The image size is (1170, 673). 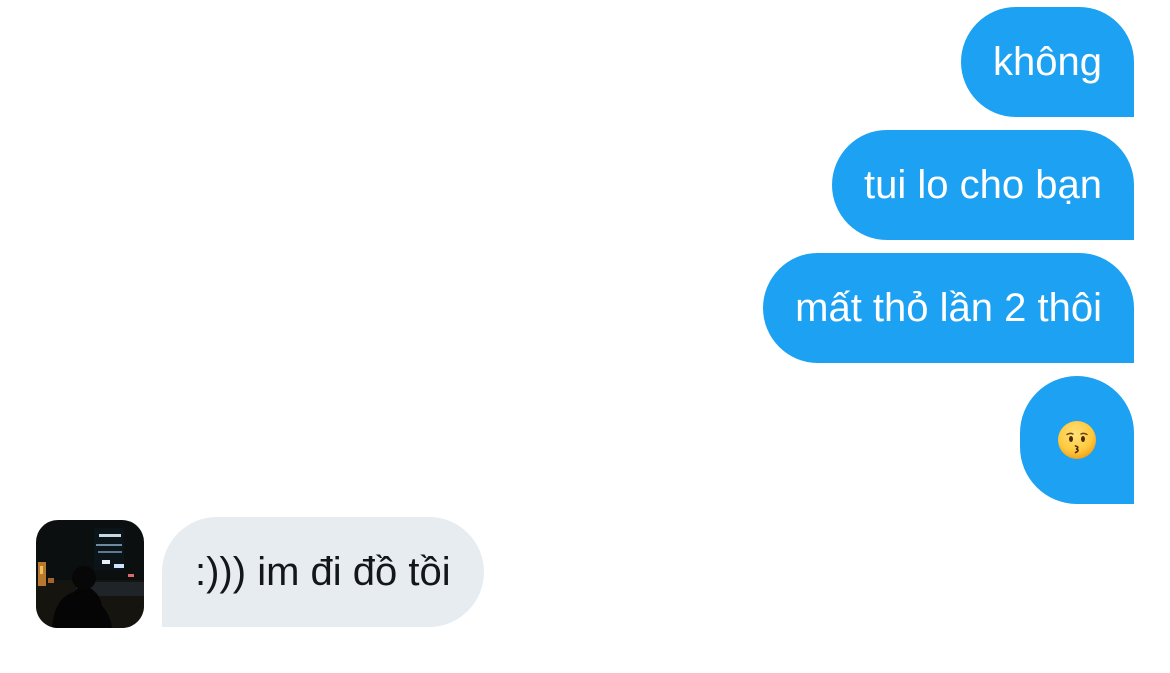 I want to click on message-text: tui lo cho bạn, so click(x=983, y=185).